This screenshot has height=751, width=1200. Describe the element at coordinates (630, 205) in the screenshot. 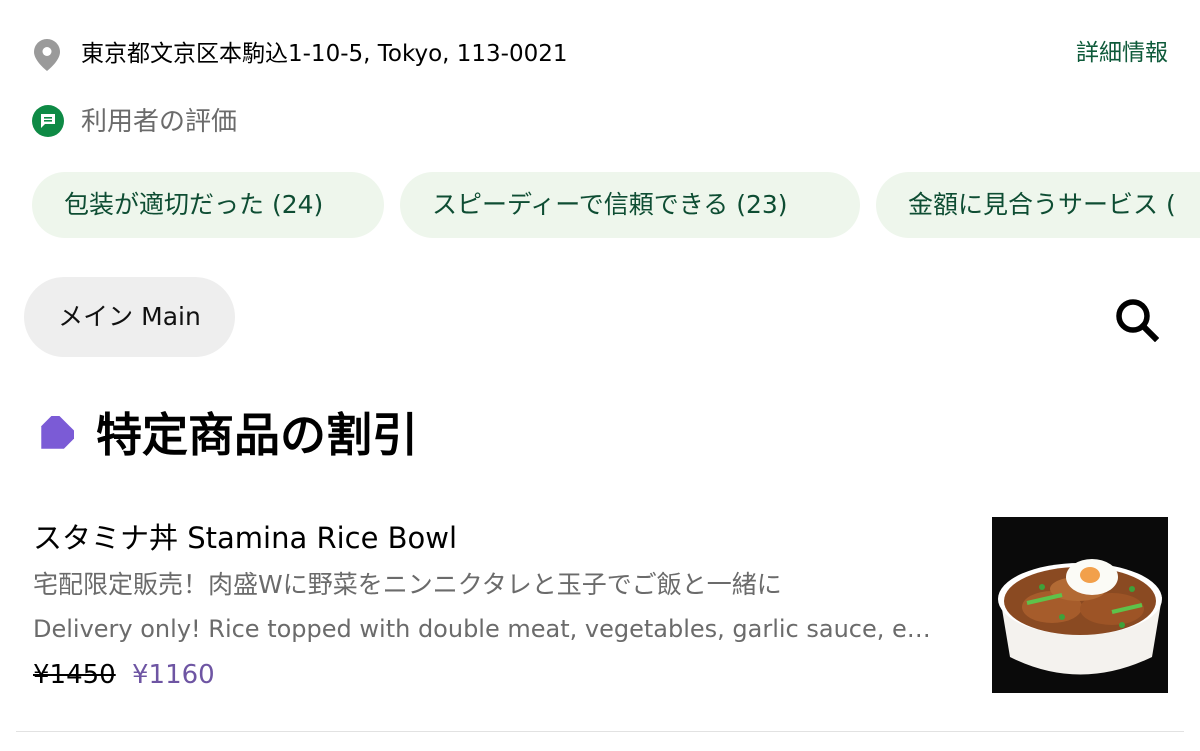

I see `rating-chip-speed: スピーディーで信頼できる (23)` at that location.